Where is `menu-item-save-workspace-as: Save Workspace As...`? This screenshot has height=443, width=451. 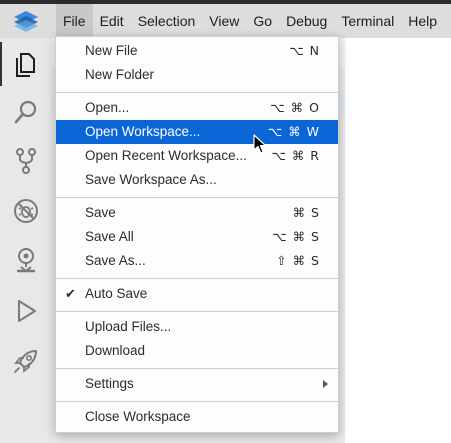 menu-item-save-workspace-as: Save Workspace As... is located at coordinates (197, 180).